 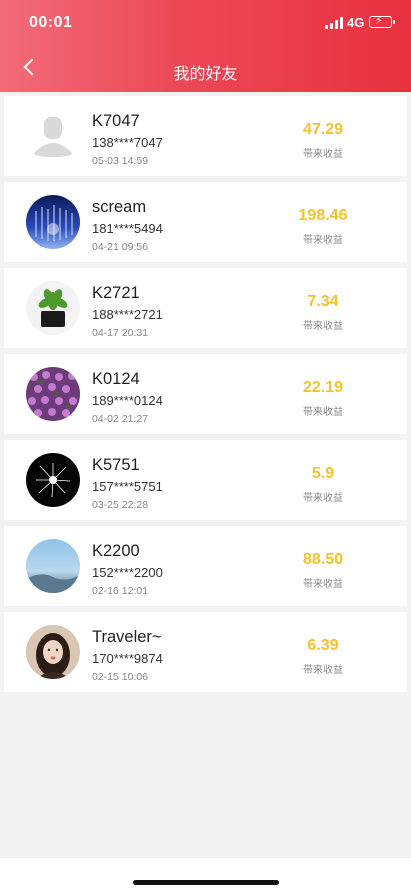 What do you see at coordinates (116, 121) in the screenshot?
I see `friend-name: K7047` at bounding box center [116, 121].